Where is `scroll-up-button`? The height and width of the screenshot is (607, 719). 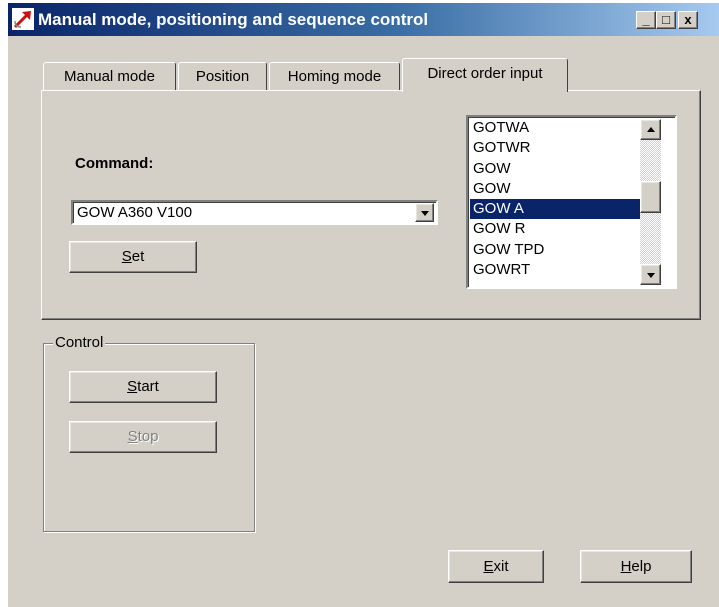
scroll-up-button is located at coordinates (650, 129).